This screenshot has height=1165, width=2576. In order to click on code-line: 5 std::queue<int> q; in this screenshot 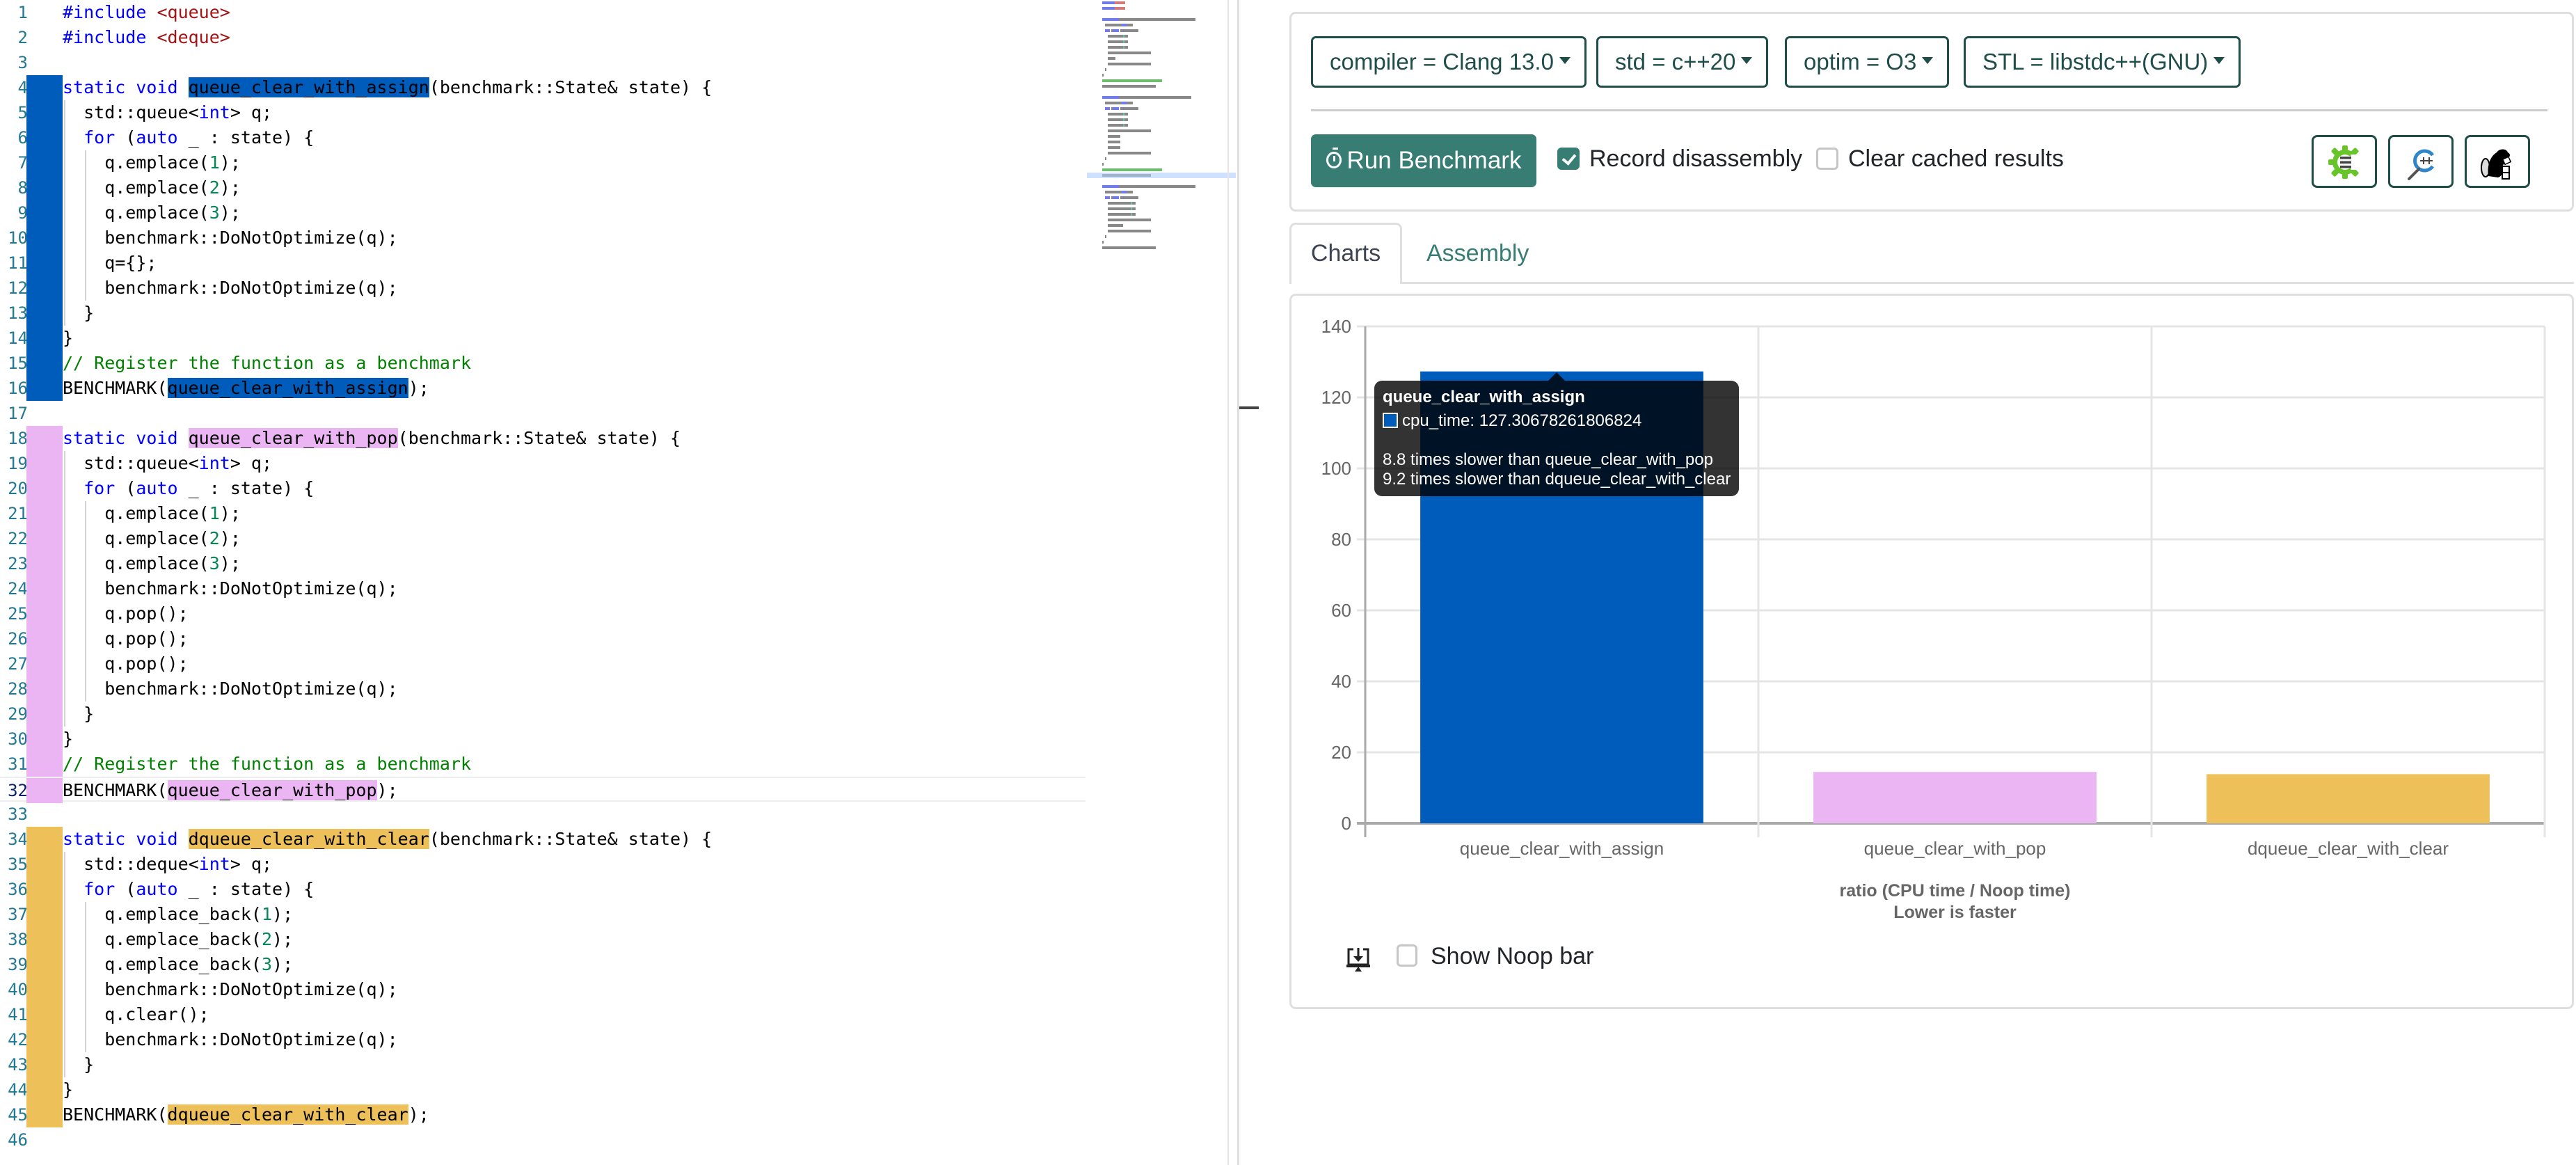, I will do `click(543, 112)`.